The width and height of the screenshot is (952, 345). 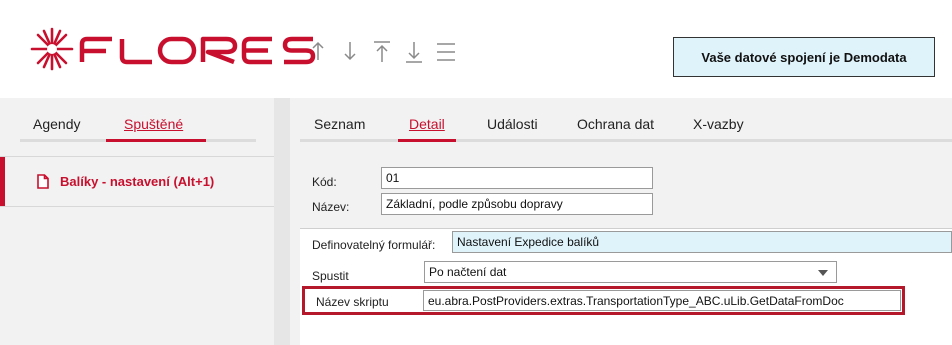 I want to click on kod-input: 01, so click(x=517, y=178).